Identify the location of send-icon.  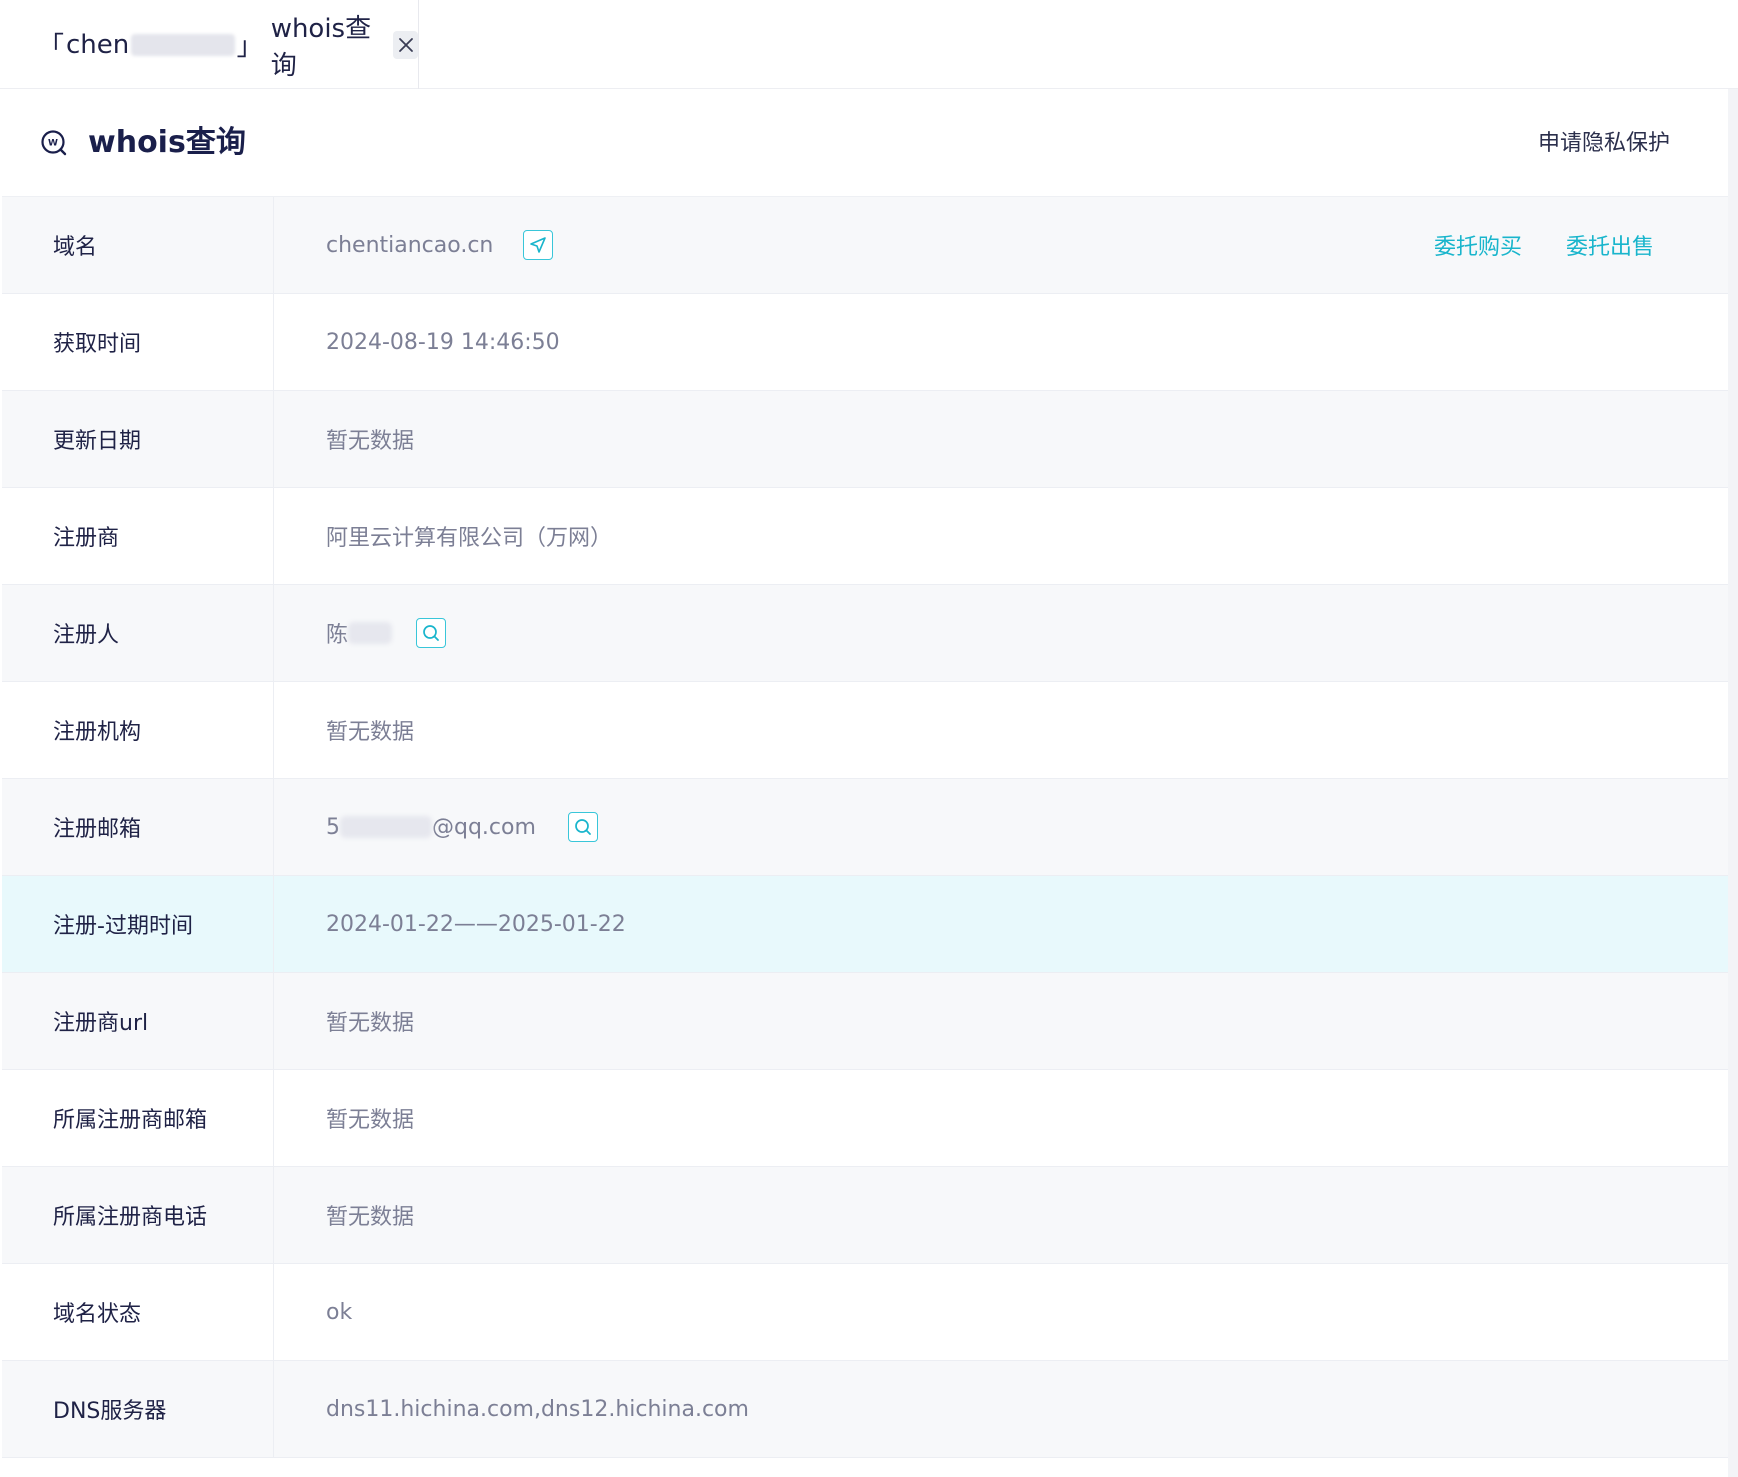
(538, 245).